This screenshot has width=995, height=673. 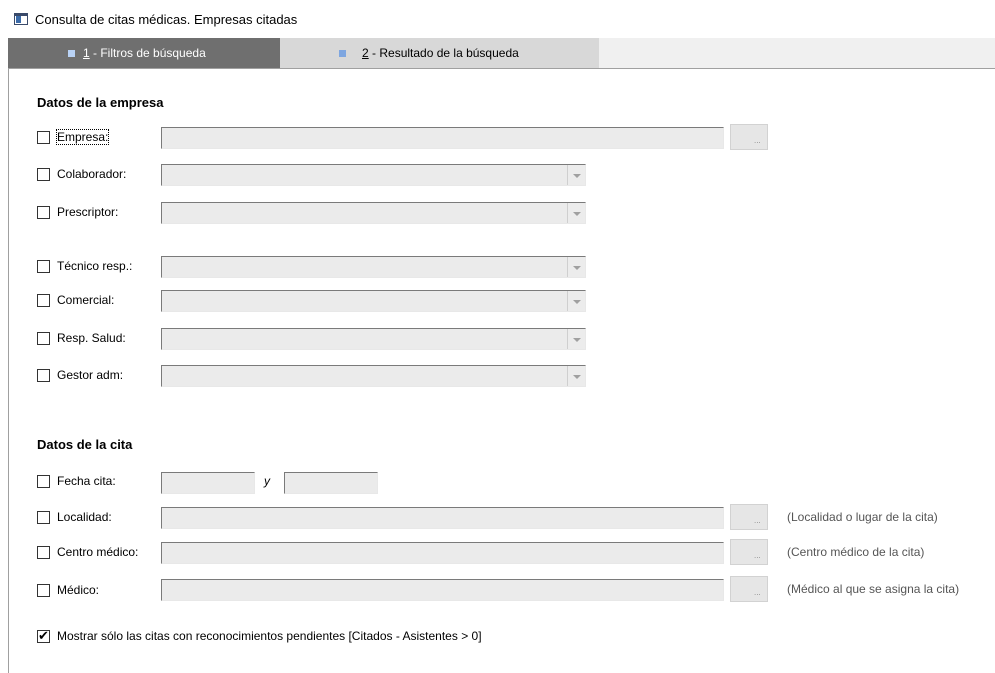 What do you see at coordinates (43, 552) in the screenshot?
I see `checkbox-centro-medico` at bounding box center [43, 552].